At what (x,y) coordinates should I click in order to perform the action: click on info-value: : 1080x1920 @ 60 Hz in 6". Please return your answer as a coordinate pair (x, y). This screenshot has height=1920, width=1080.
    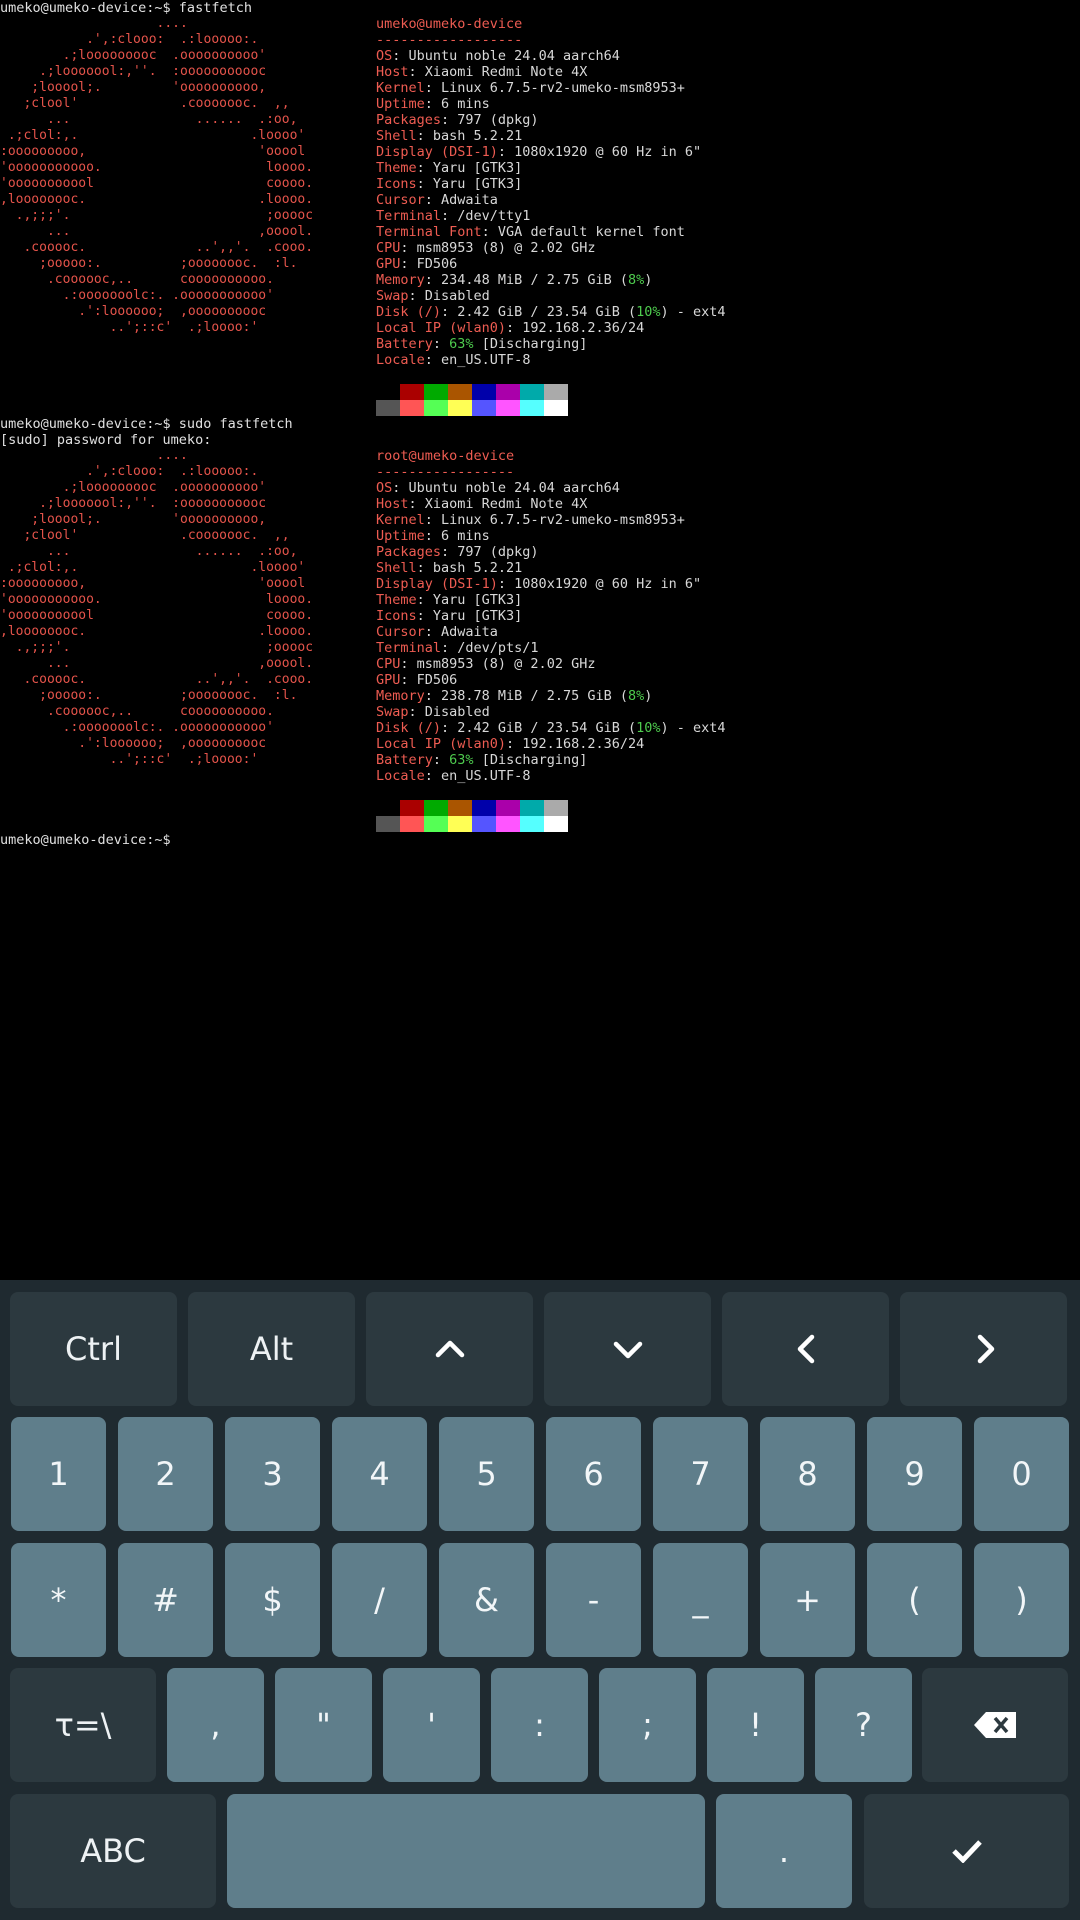
    Looking at the image, I should click on (599, 152).